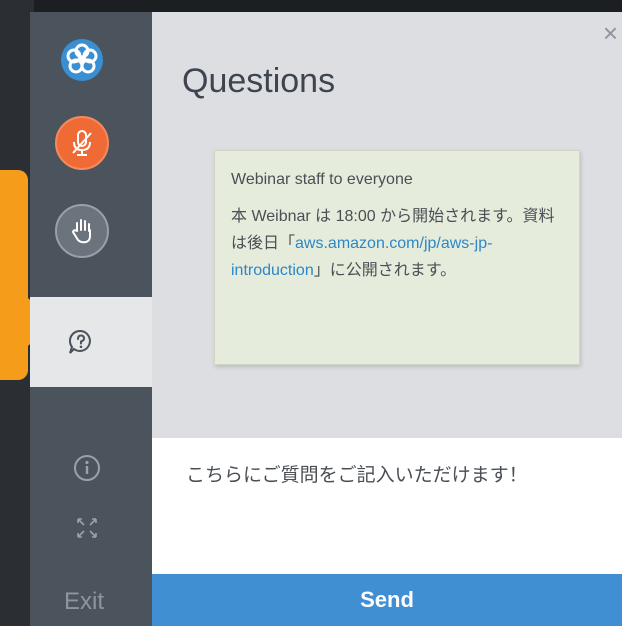 The width and height of the screenshot is (622, 626). I want to click on info-button, so click(87, 468).